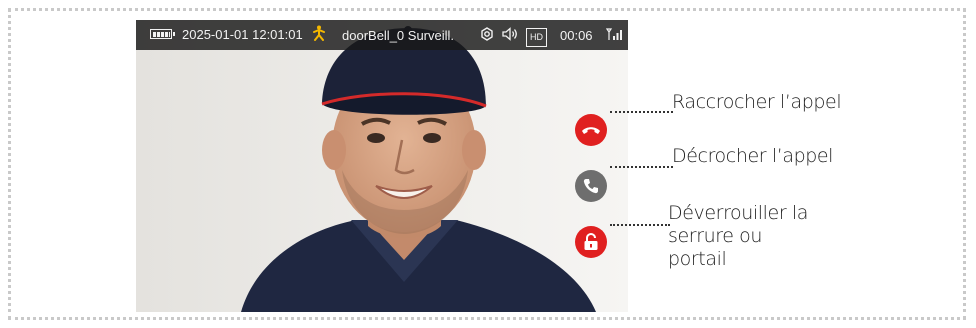  I want to click on unlock-button, so click(591, 242).